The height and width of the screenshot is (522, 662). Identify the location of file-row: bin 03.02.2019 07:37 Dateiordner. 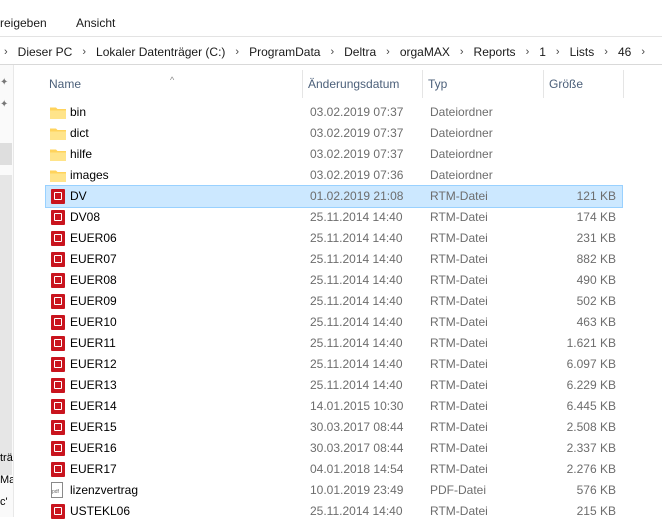
(334, 112).